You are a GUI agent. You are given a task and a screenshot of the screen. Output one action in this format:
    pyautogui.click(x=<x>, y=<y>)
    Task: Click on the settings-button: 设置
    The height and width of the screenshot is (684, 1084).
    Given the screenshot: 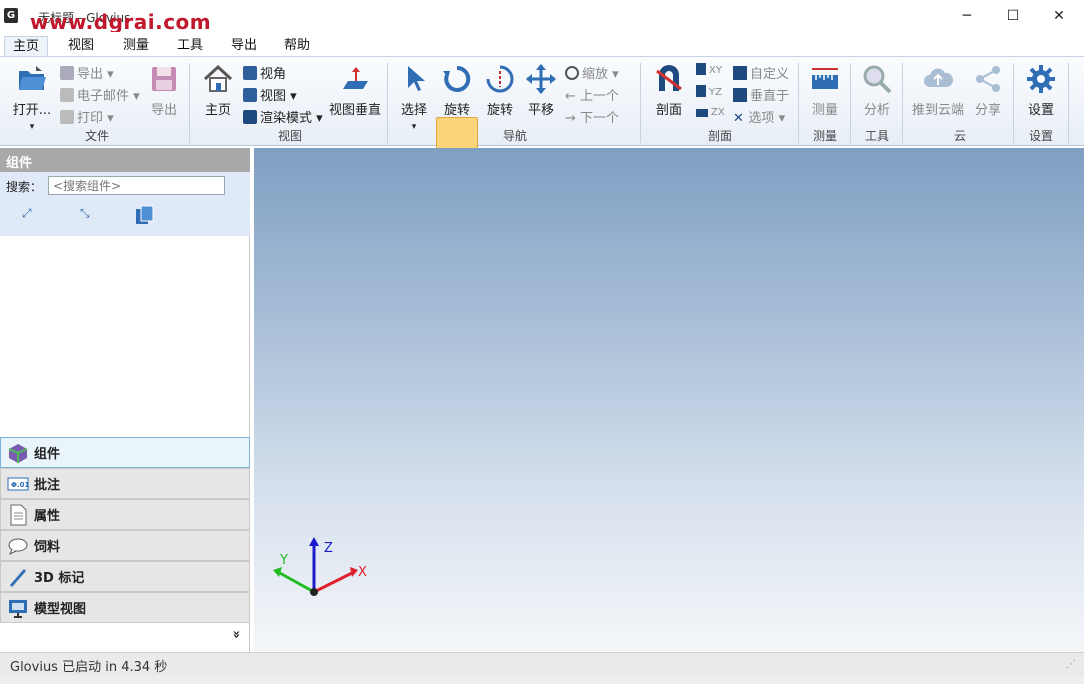 What is the action you would take?
    pyautogui.click(x=1041, y=90)
    